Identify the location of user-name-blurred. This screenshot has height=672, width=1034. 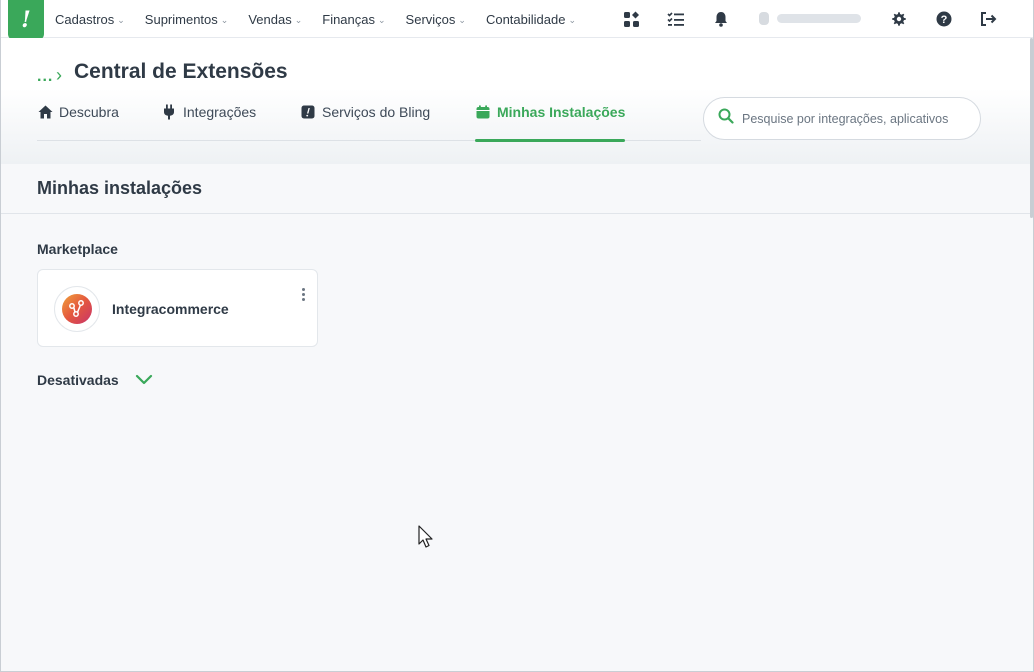
(819, 18).